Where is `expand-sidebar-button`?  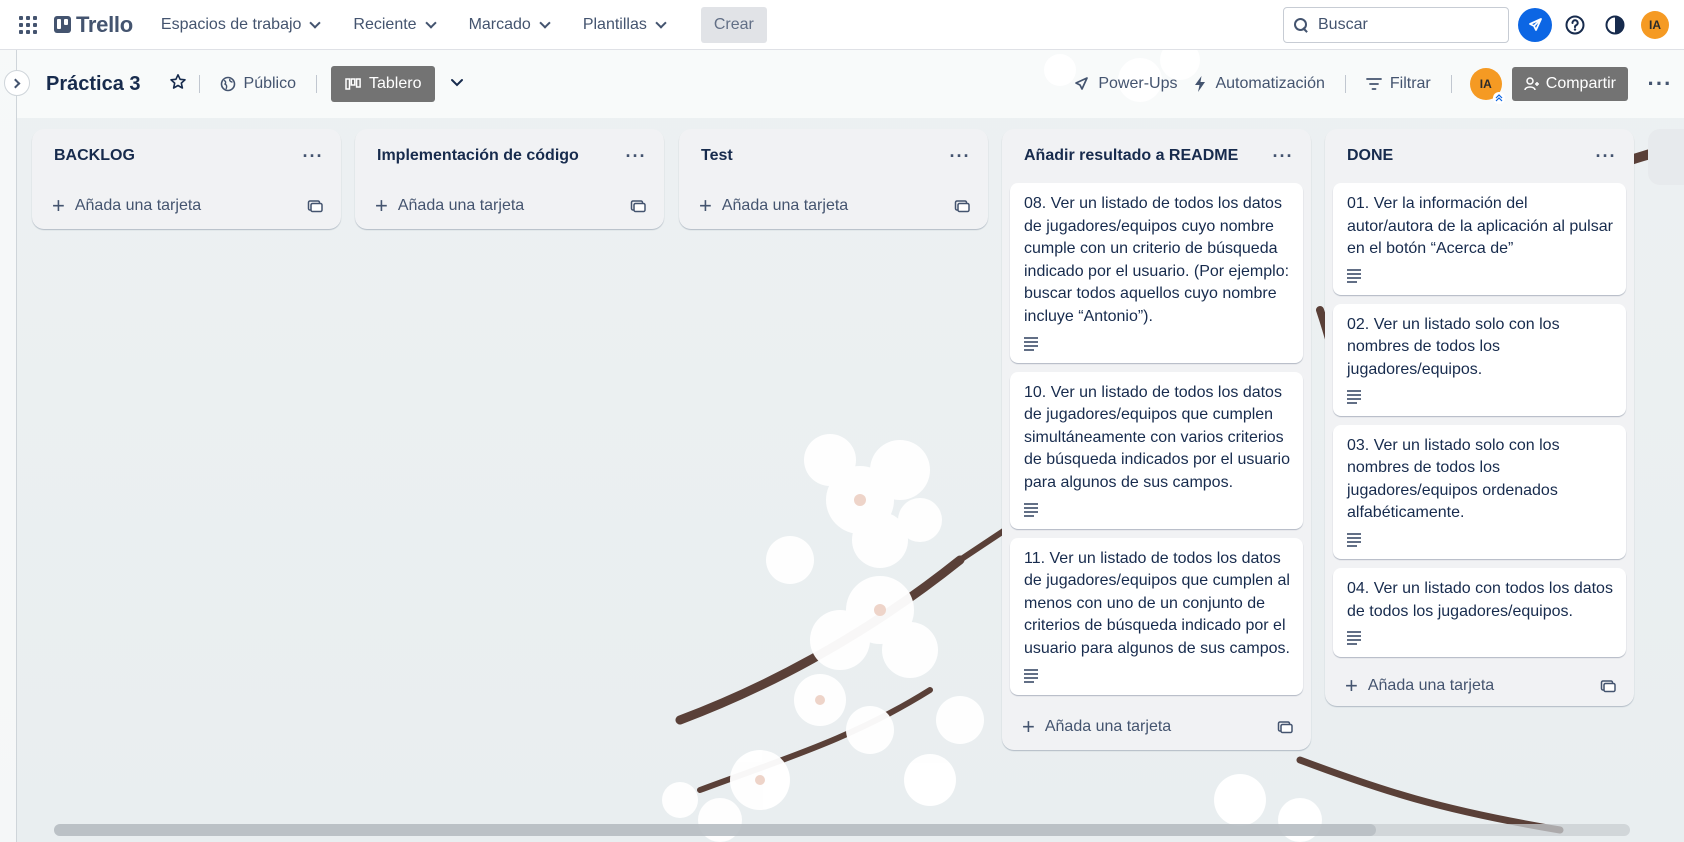 expand-sidebar-button is located at coordinates (17, 83).